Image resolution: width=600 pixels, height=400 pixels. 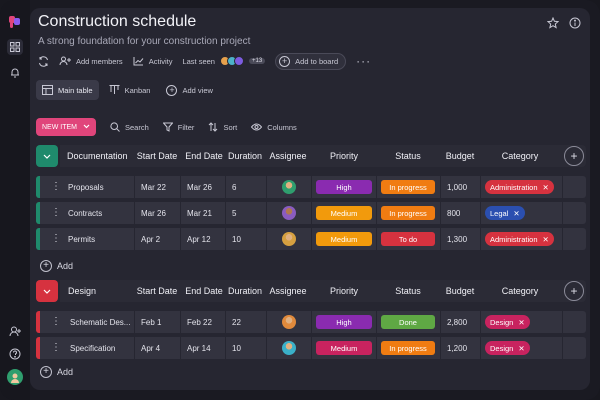 I want to click on columns-button: Columns, so click(x=274, y=127).